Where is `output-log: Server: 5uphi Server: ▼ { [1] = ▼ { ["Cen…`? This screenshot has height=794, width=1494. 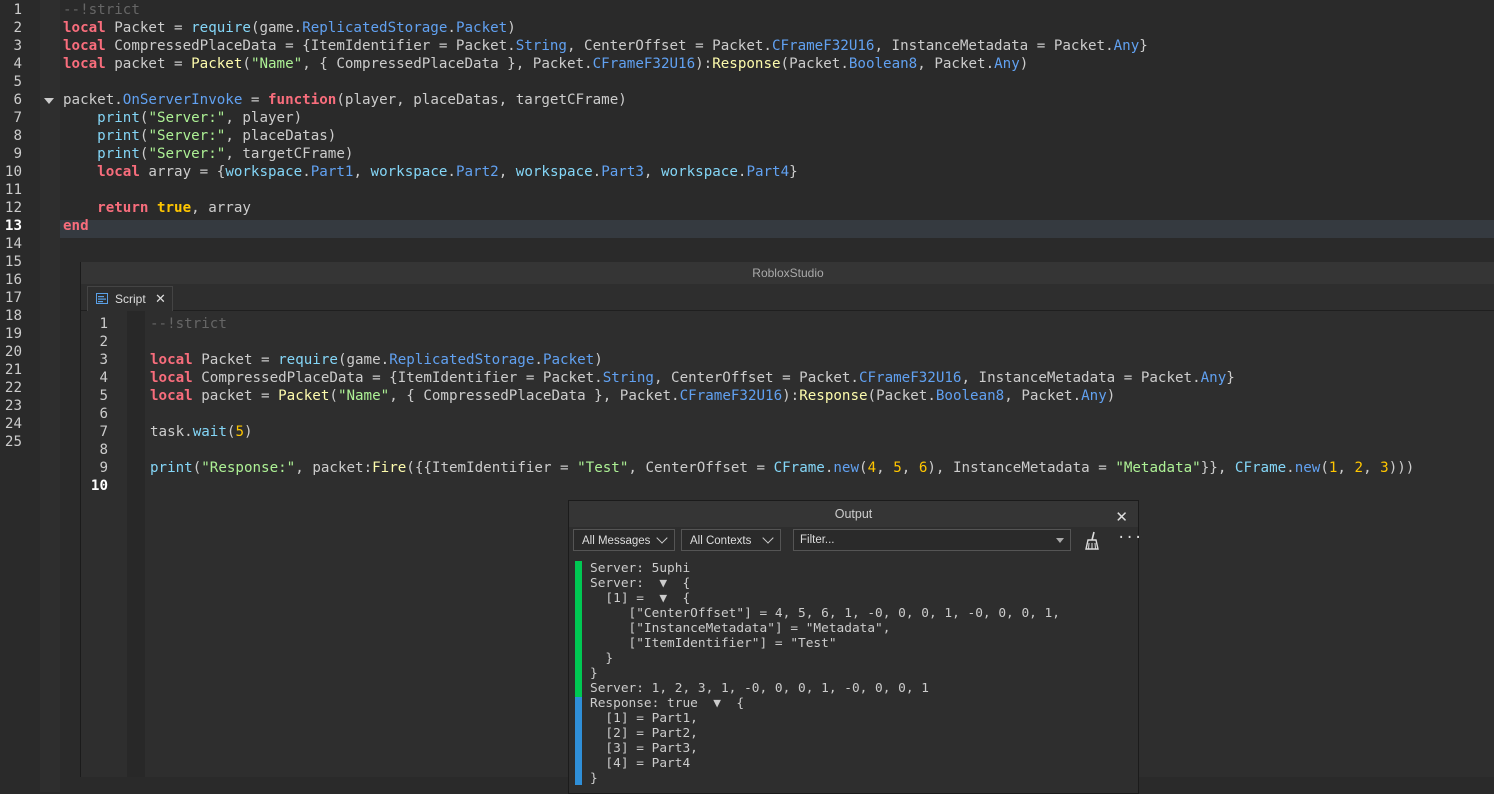 output-log: Server: 5uphi Server: ▼ { [1] = ▼ { ["Cen… is located at coordinates (853, 675).